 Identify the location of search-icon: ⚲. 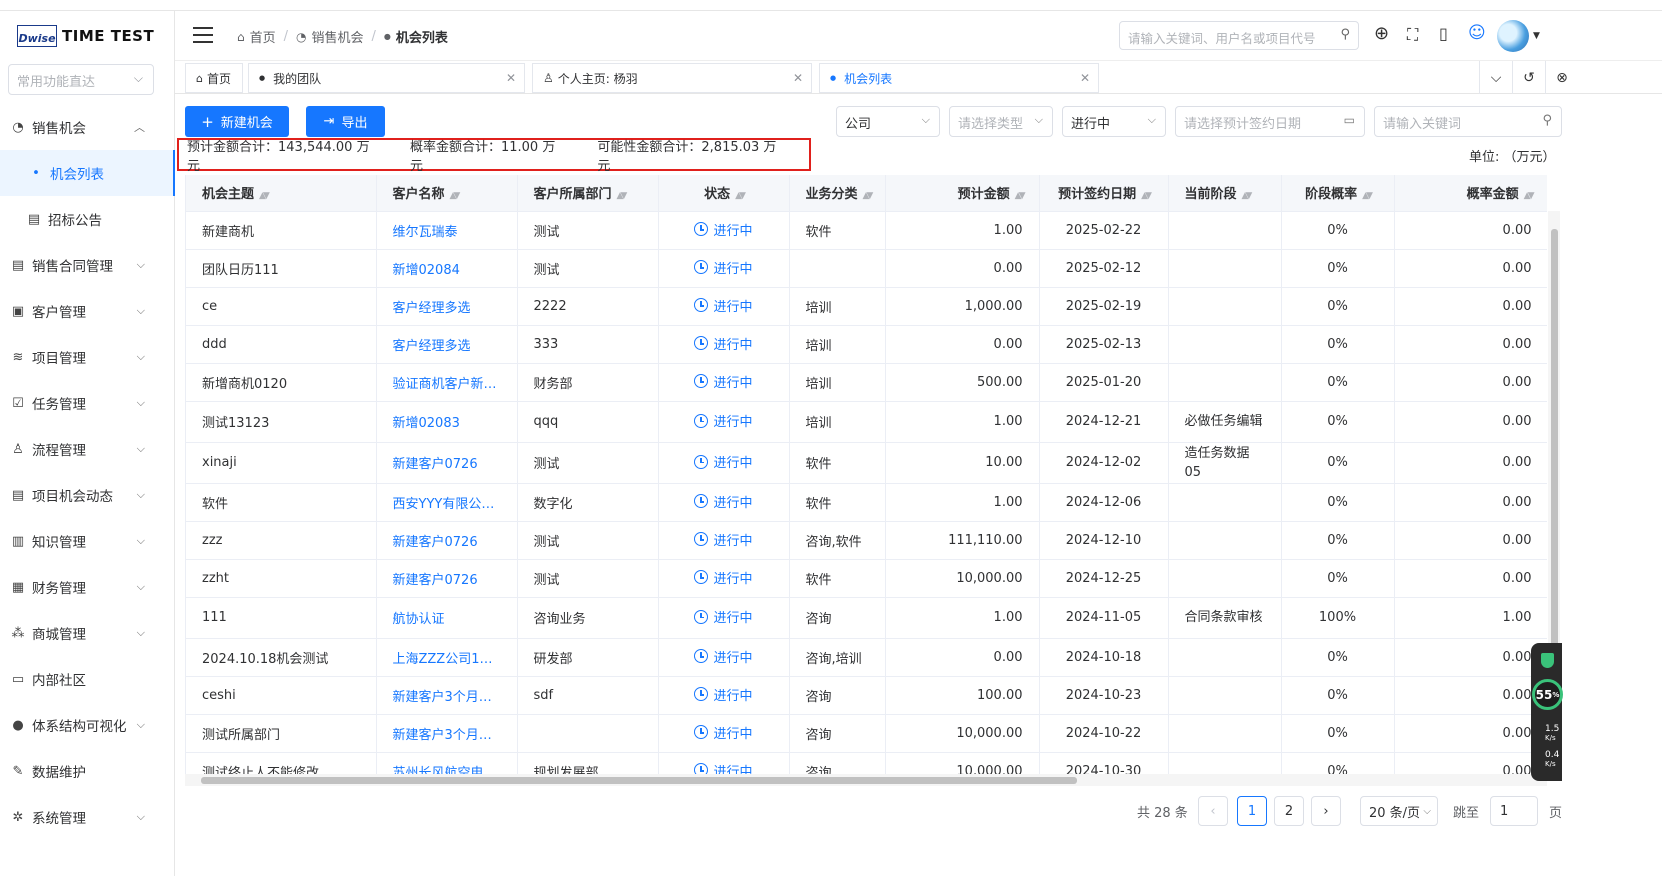
(1345, 34).